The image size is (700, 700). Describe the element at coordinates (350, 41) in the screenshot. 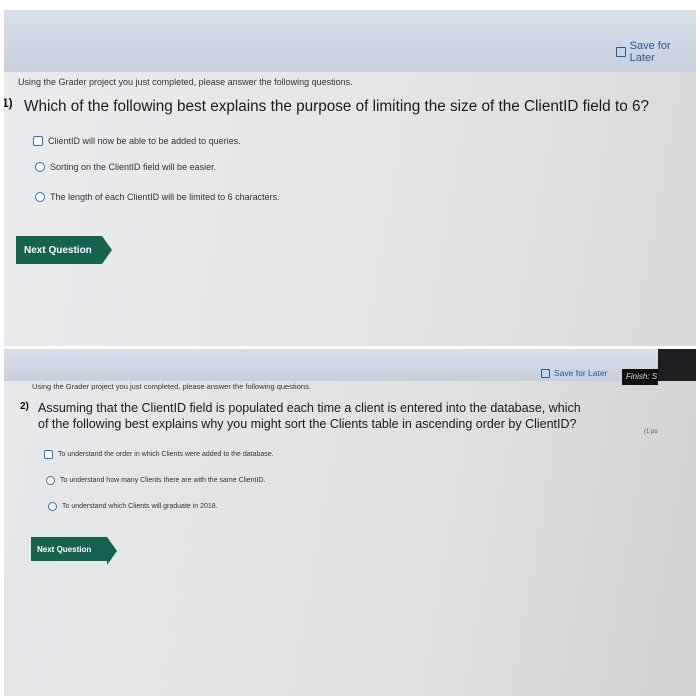

I see `top-toolbar` at that location.